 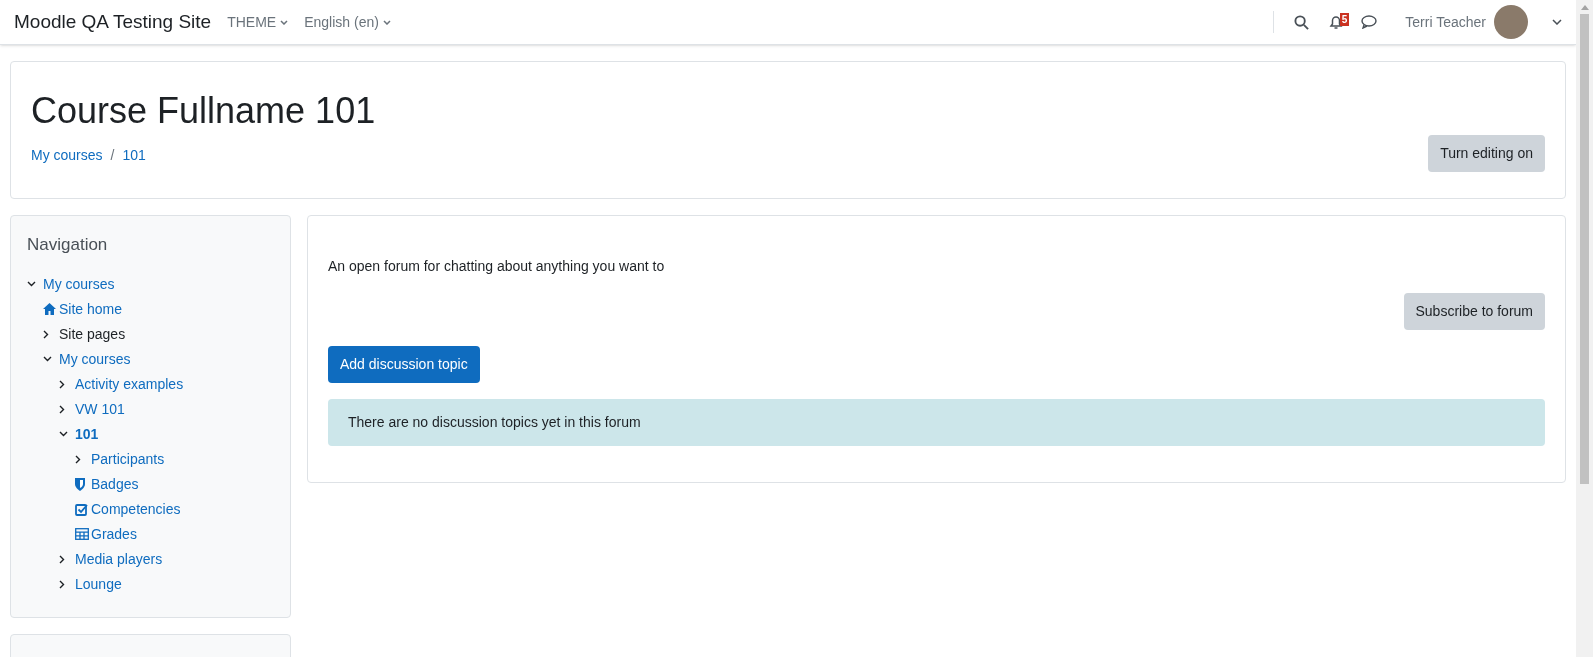 I want to click on checkbox-icon, so click(x=81, y=509).